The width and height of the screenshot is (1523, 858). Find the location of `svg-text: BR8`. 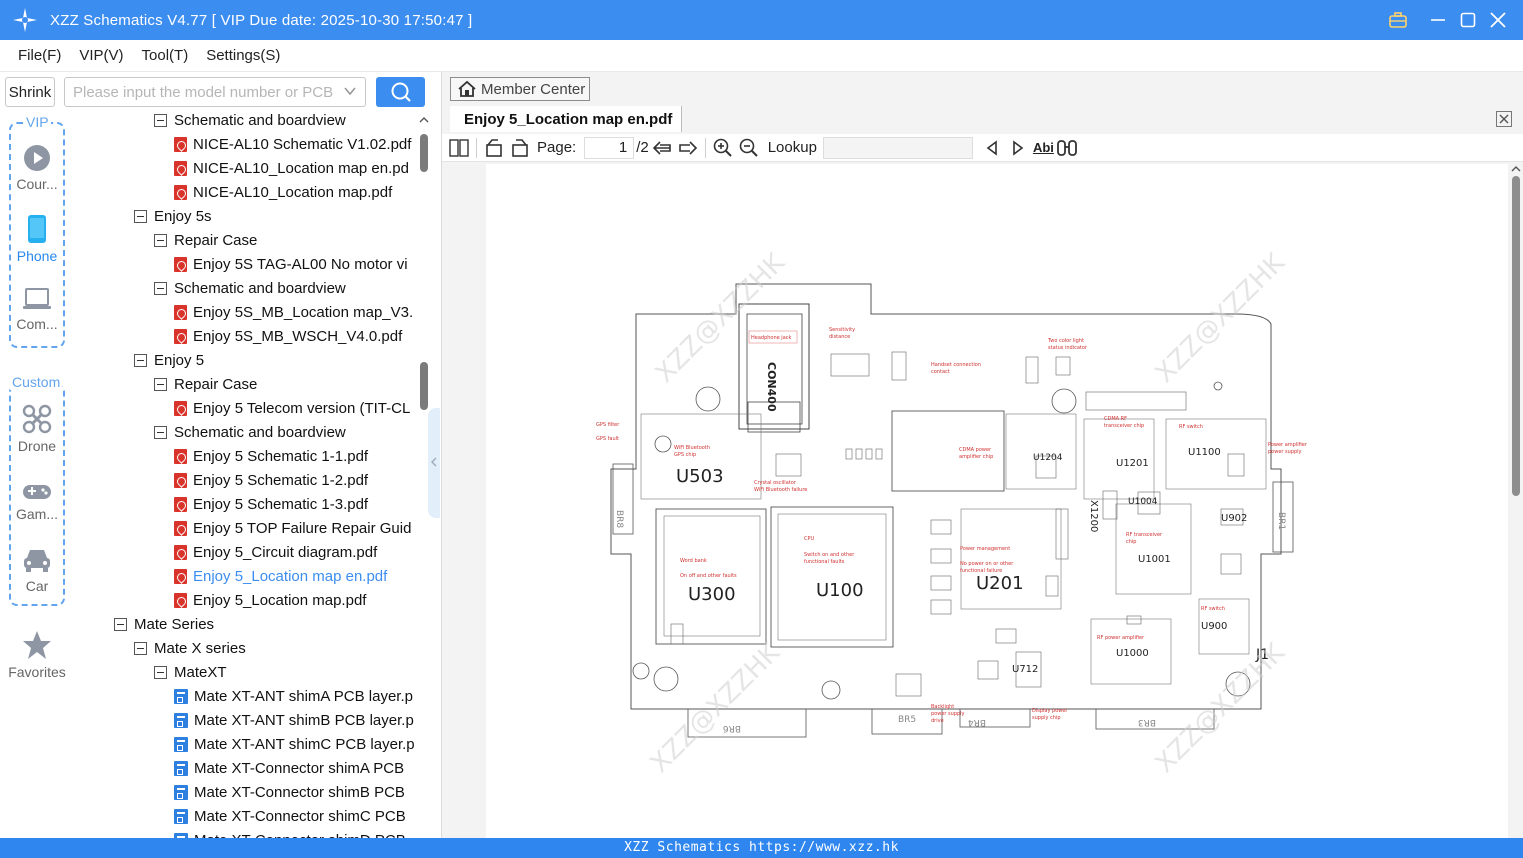

svg-text: BR8 is located at coordinates (619, 519).